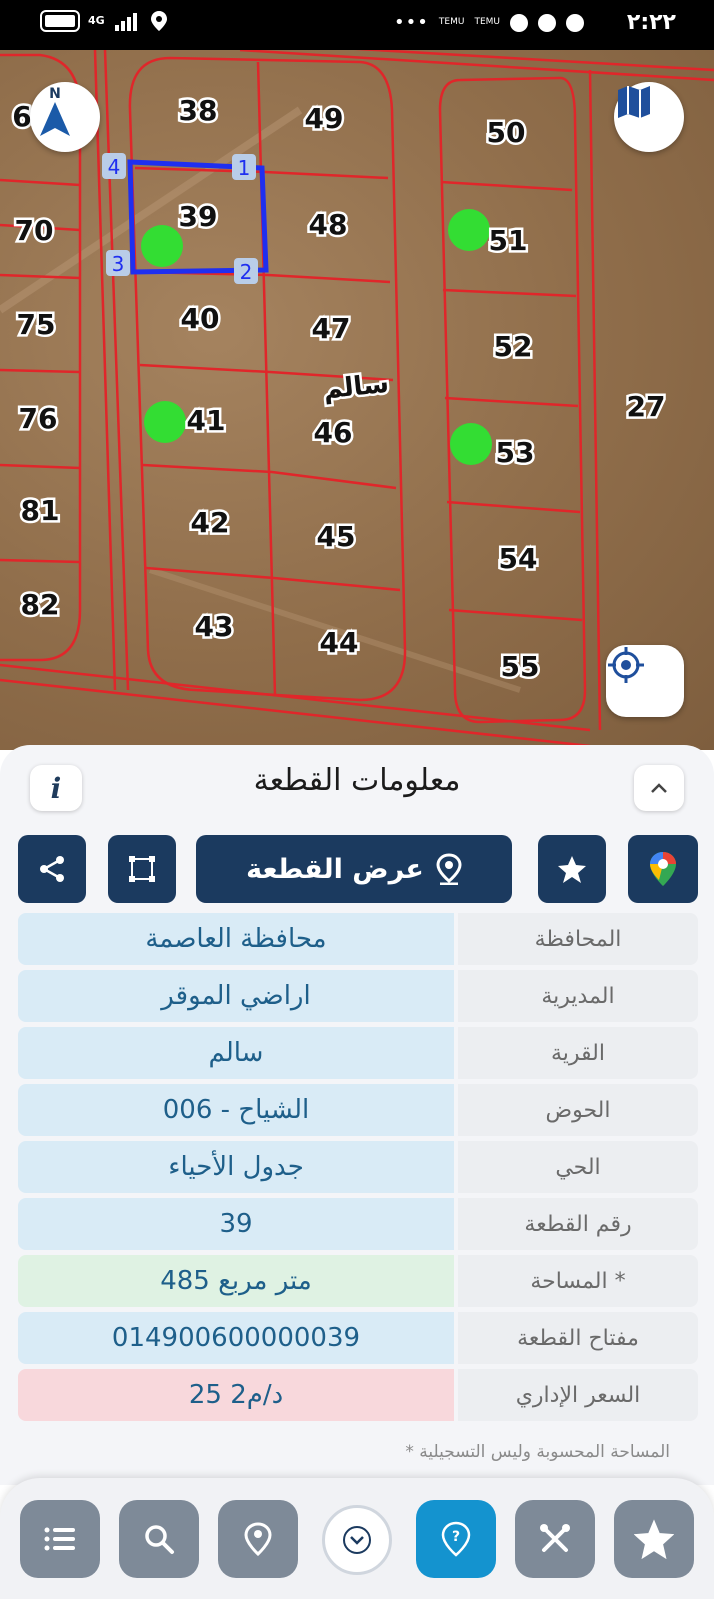 This screenshot has width=714, height=1599. What do you see at coordinates (506, 133) in the screenshot?
I see `parcel-number-label: 50` at bounding box center [506, 133].